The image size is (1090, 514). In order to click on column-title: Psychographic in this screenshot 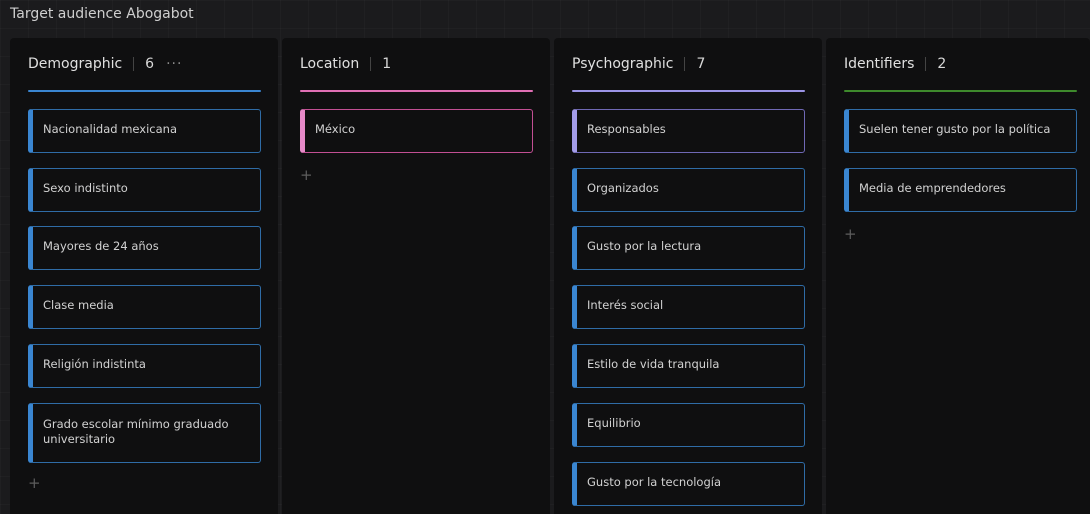, I will do `click(622, 64)`.